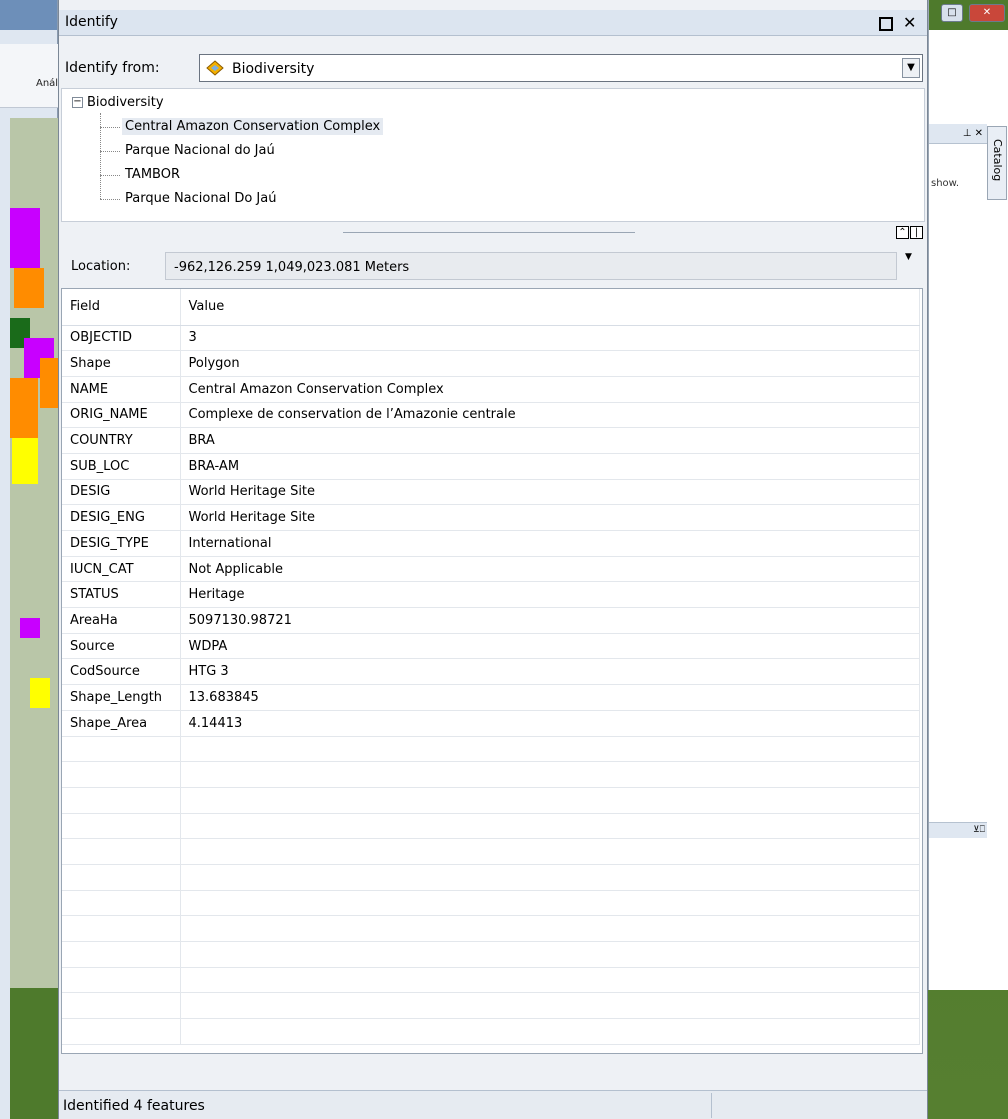  What do you see at coordinates (121, 307) in the screenshot?
I see `column-header-field: Field` at bounding box center [121, 307].